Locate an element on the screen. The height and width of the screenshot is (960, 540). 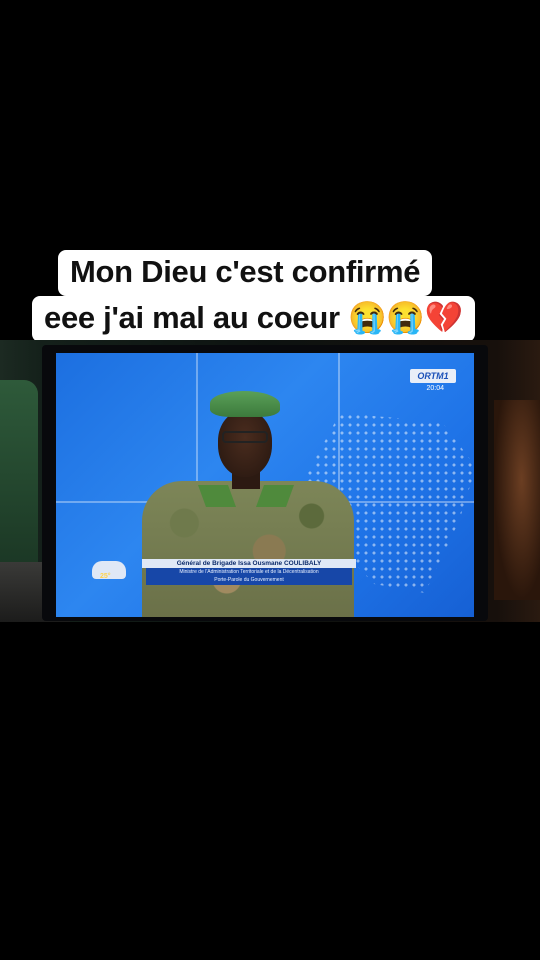
caption-line-1: Mon Dieu c'est confirmé is located at coordinates (245, 273).